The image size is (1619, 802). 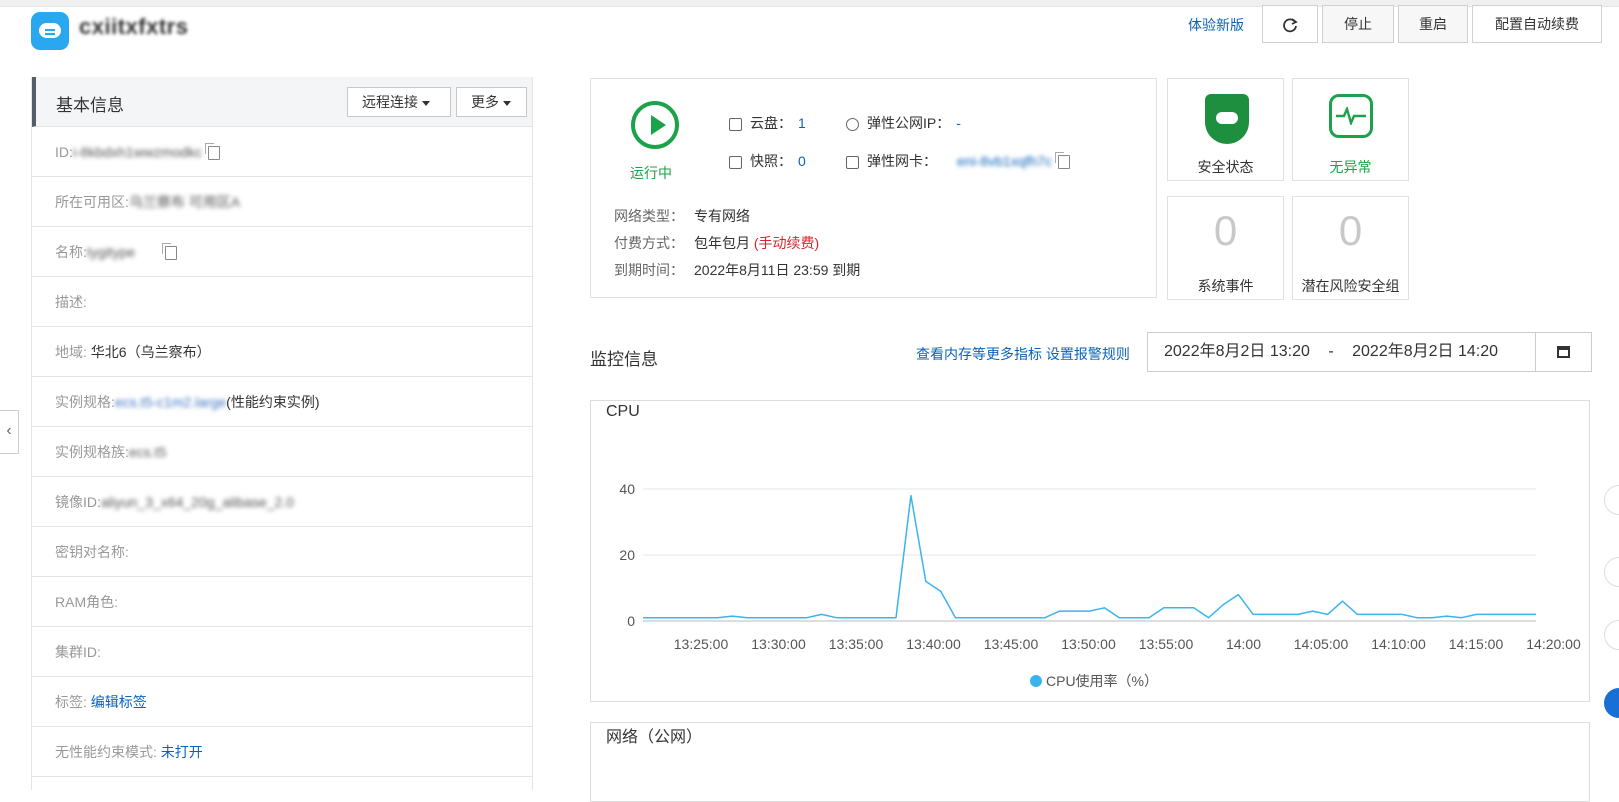 I want to click on info-row-tags: 标签: 编辑标签, so click(x=282, y=702).